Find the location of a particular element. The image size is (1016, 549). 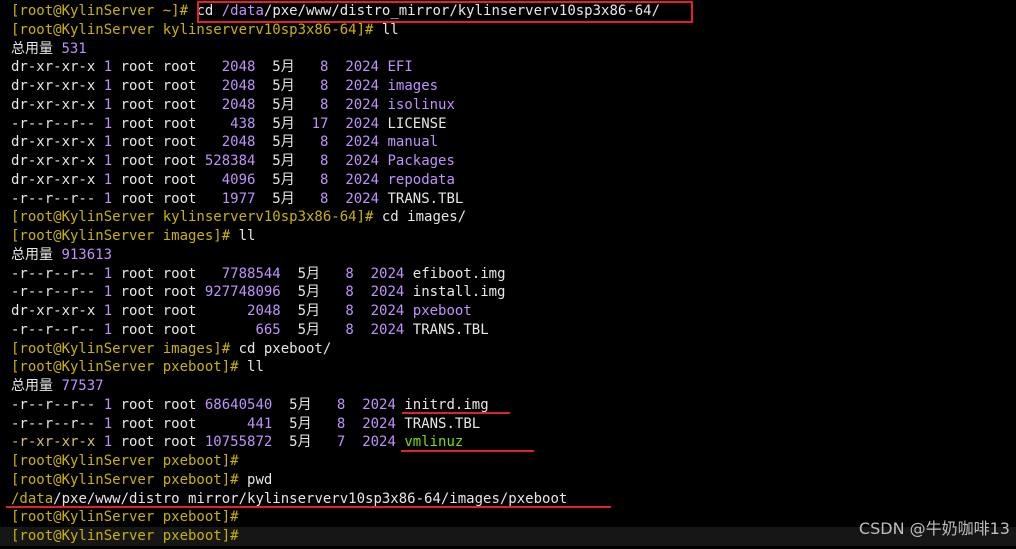

prompt: [root@KylinServer images]# is located at coordinates (125, 236).